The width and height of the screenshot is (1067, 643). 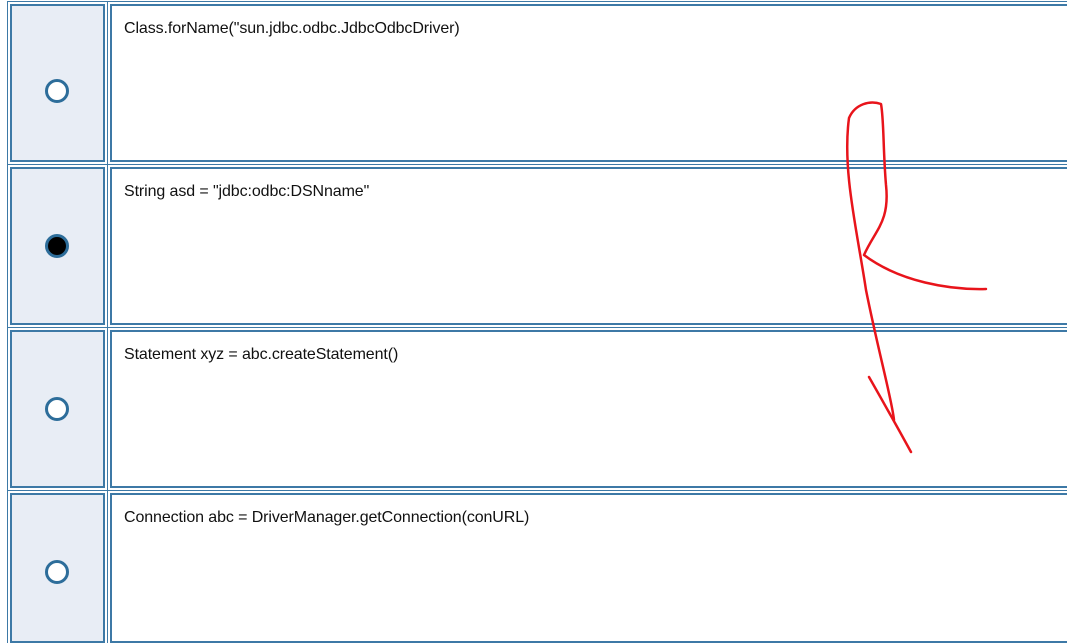 What do you see at coordinates (261, 354) in the screenshot?
I see `option-text: Statement xyz = abc.createStatement()` at bounding box center [261, 354].